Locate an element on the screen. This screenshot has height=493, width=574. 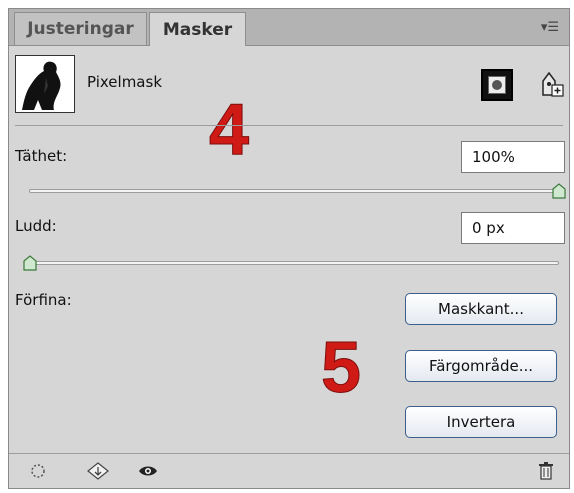
visibility-eye-icon is located at coordinates (148, 471).